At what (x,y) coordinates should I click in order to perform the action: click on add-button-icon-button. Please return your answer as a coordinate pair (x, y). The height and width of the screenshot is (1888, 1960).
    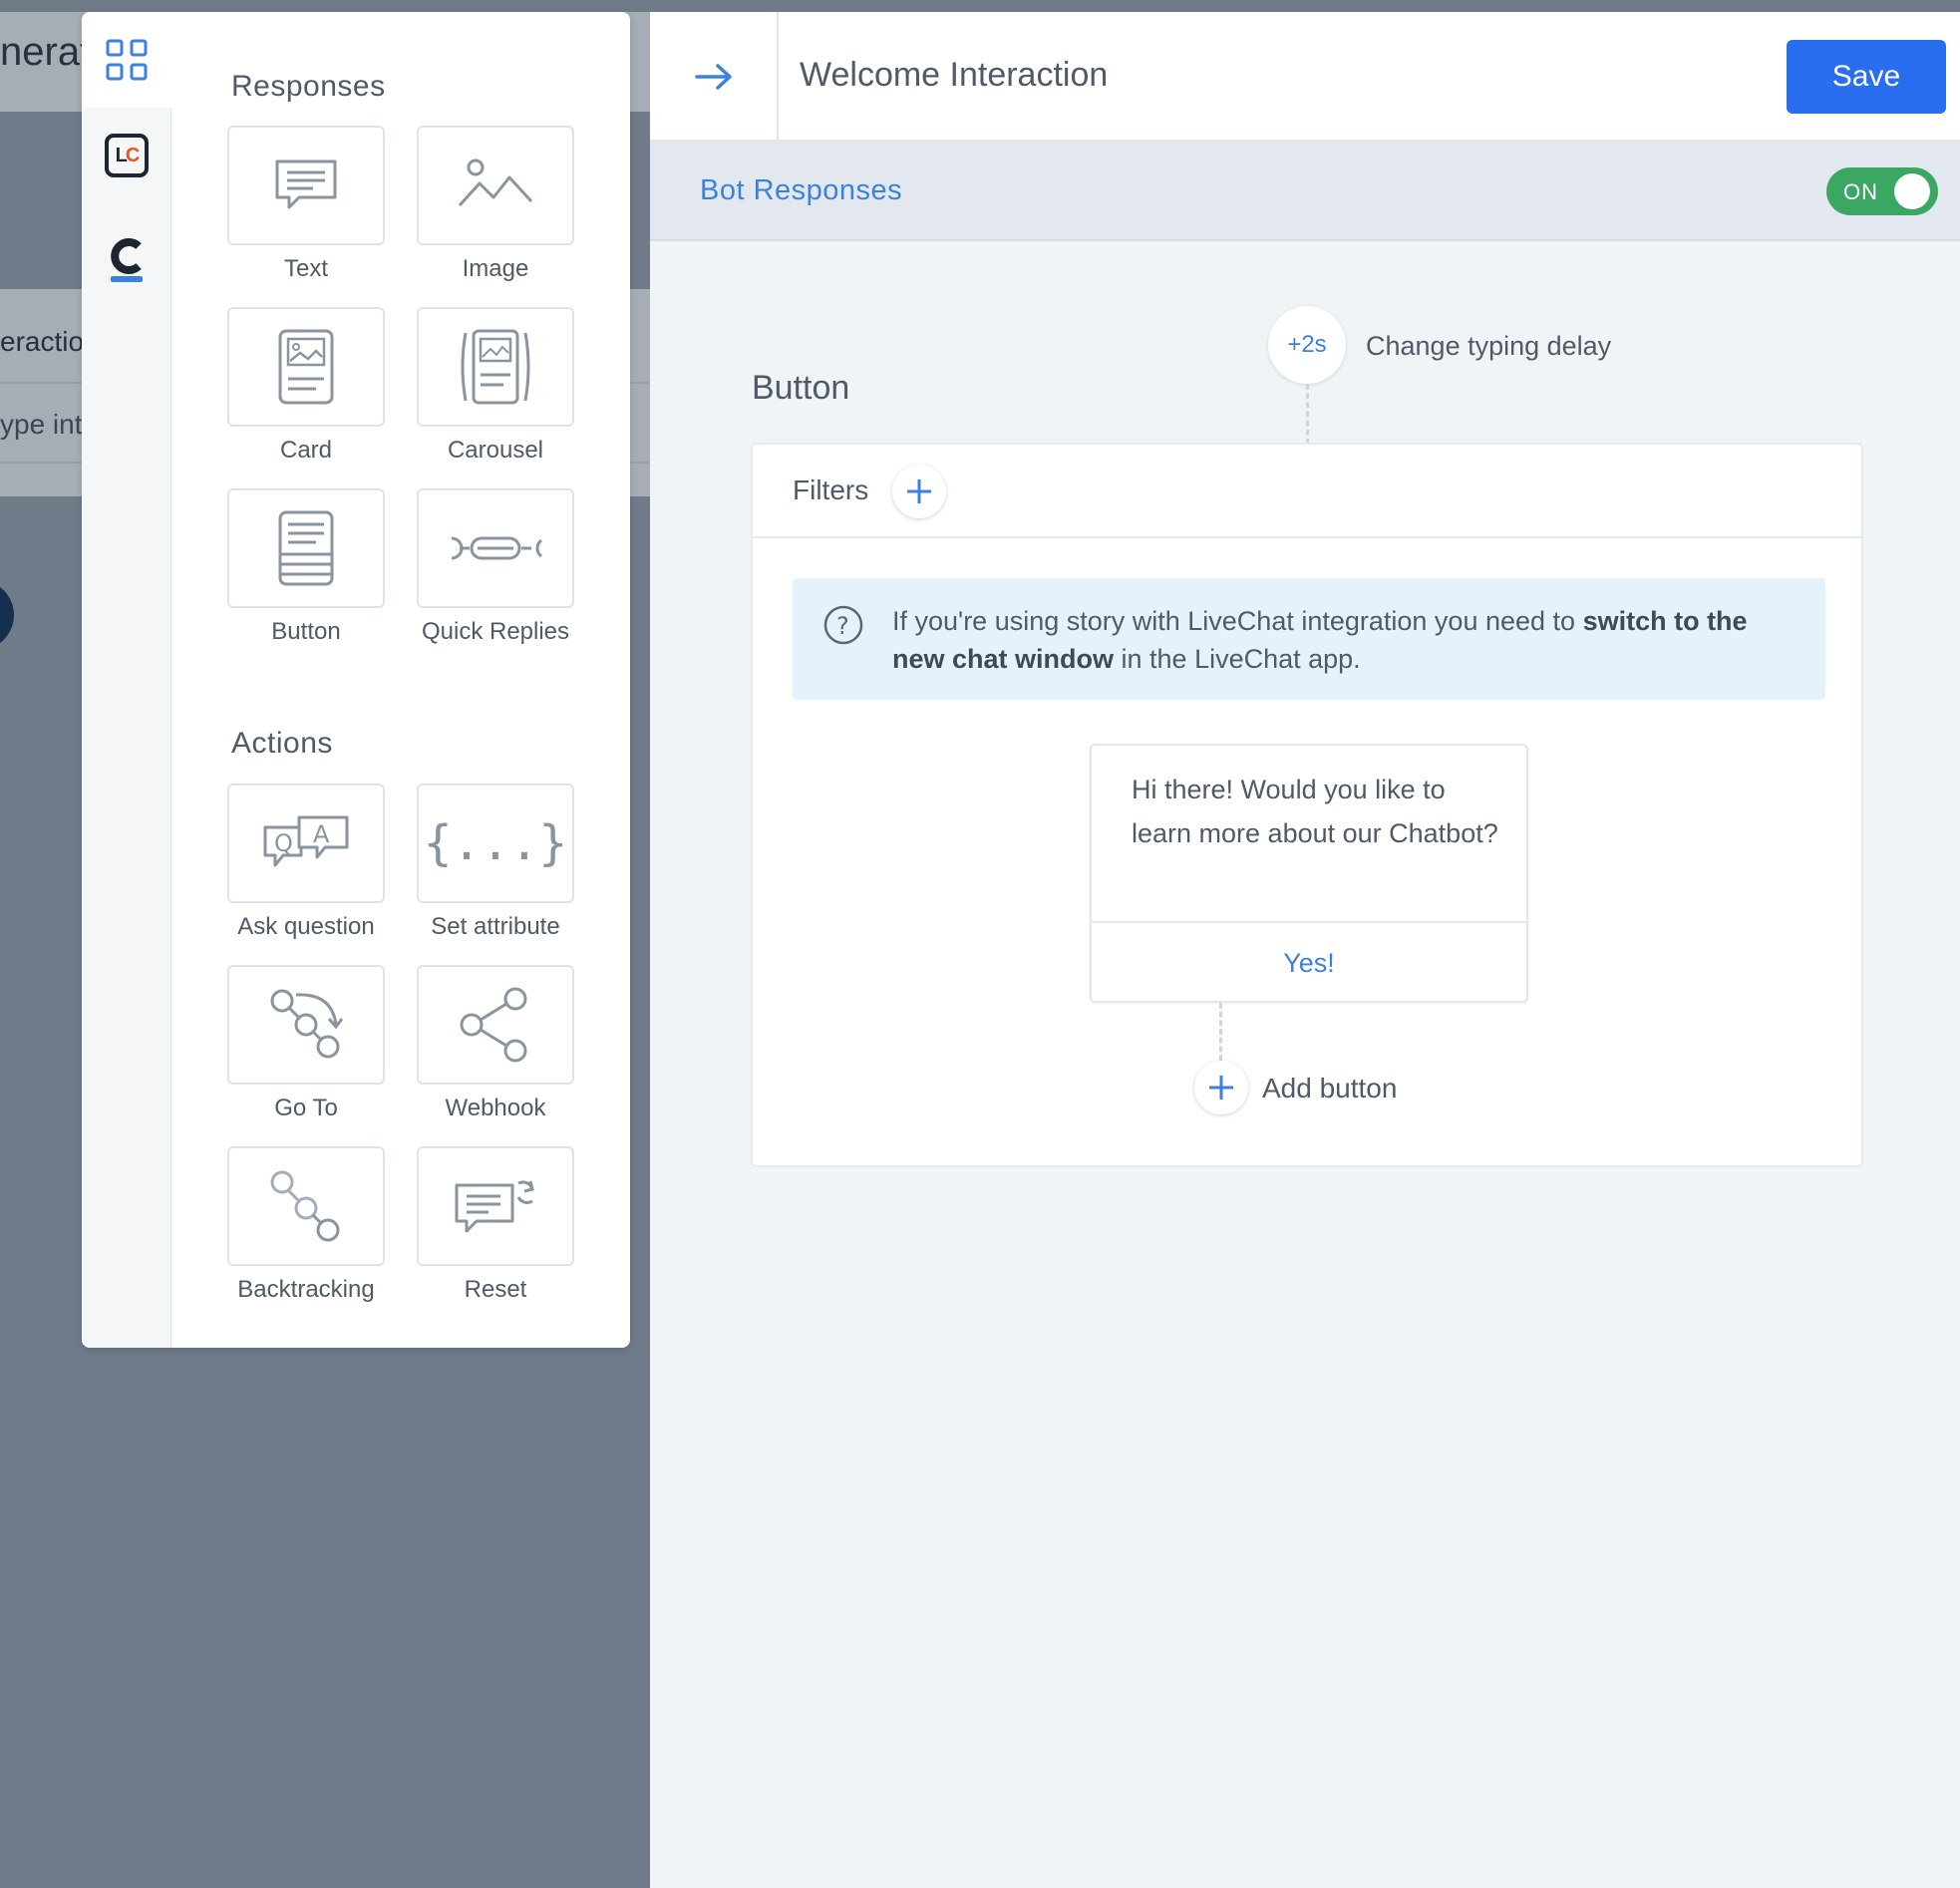
    Looking at the image, I should click on (1221, 1087).